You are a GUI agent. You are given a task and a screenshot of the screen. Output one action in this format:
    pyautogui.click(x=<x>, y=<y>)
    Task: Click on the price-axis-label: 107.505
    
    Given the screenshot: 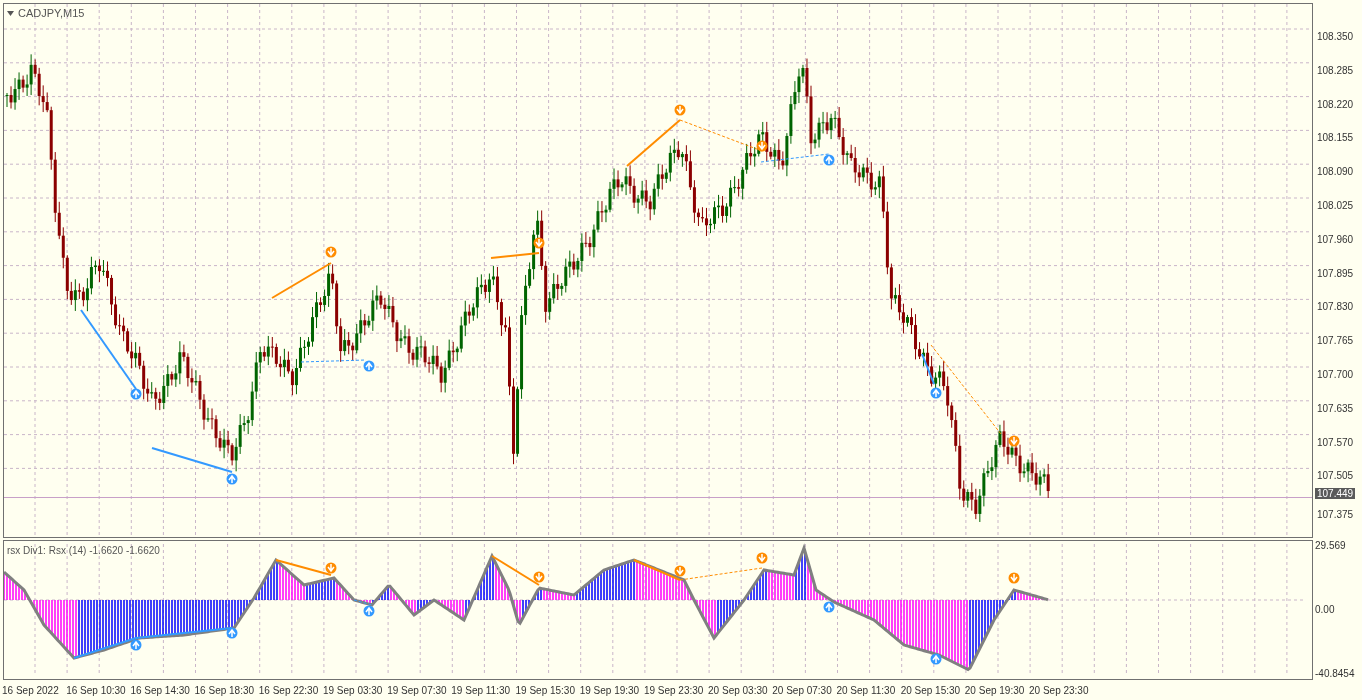 What is the action you would take?
    pyautogui.click(x=1335, y=476)
    